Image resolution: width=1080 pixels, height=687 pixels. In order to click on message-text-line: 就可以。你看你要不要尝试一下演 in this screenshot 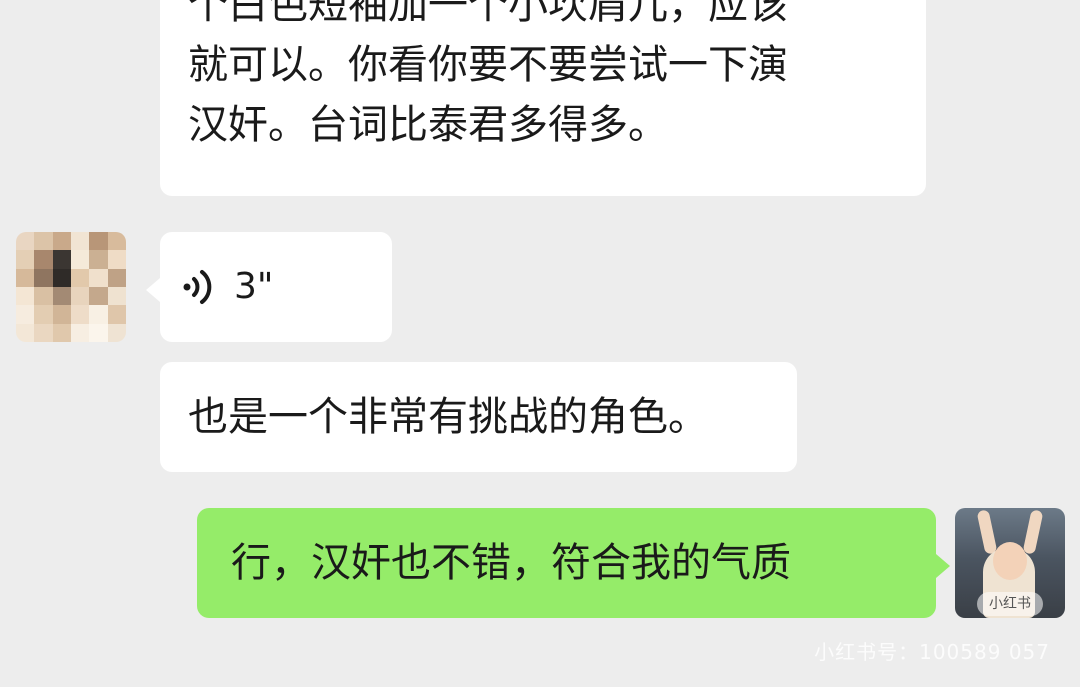, I will do `click(488, 65)`.